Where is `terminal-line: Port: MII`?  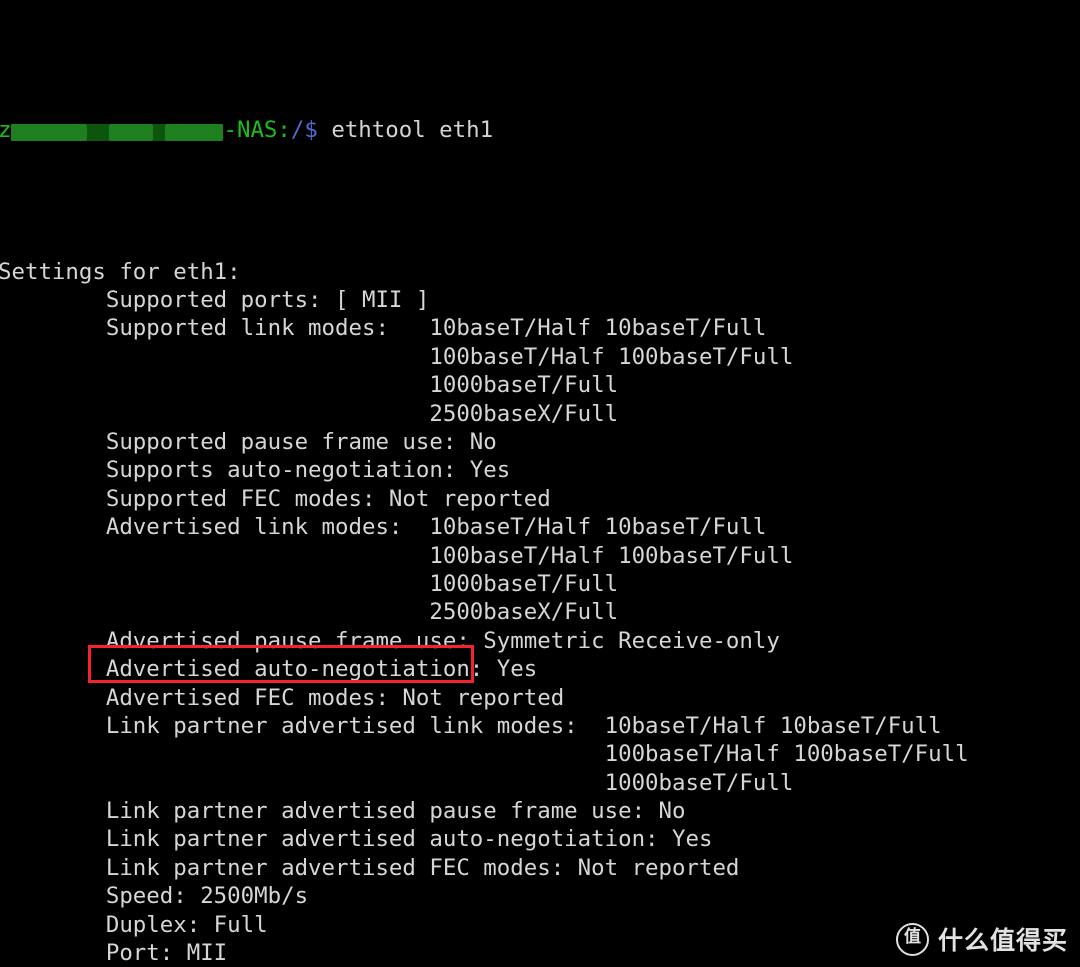
terminal-line: Port: MII is located at coordinates (114, 953).